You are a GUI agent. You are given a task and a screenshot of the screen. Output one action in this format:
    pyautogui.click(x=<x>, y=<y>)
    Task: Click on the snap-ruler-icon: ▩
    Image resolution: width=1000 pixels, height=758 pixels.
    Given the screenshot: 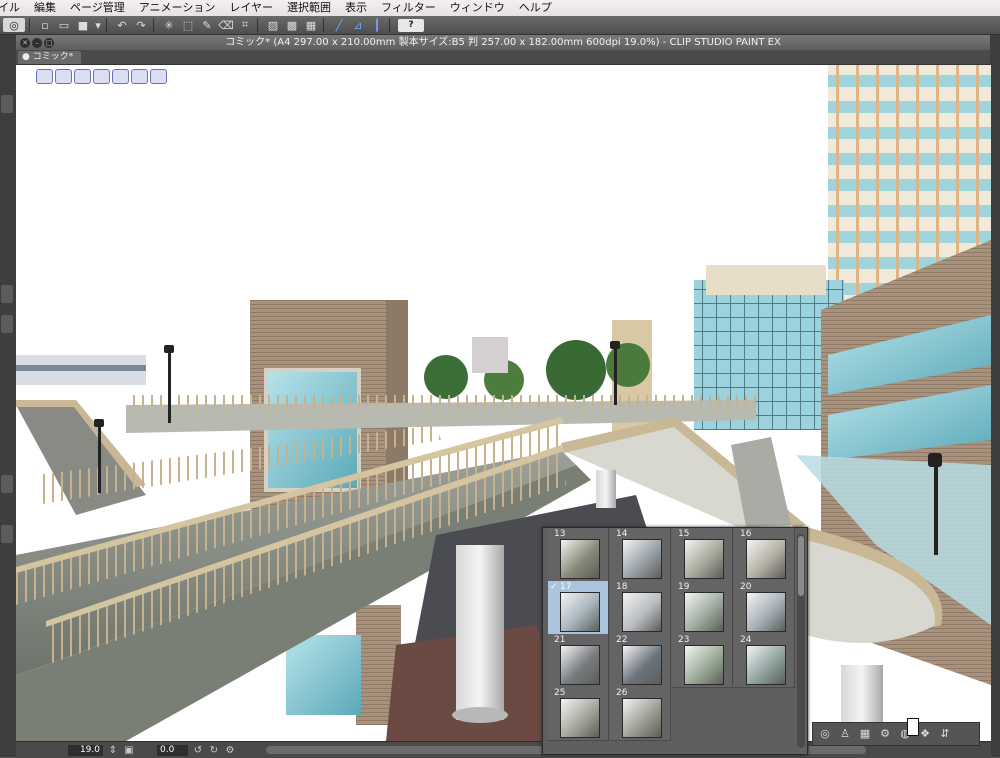 What is the action you would take?
    pyautogui.click(x=292, y=25)
    